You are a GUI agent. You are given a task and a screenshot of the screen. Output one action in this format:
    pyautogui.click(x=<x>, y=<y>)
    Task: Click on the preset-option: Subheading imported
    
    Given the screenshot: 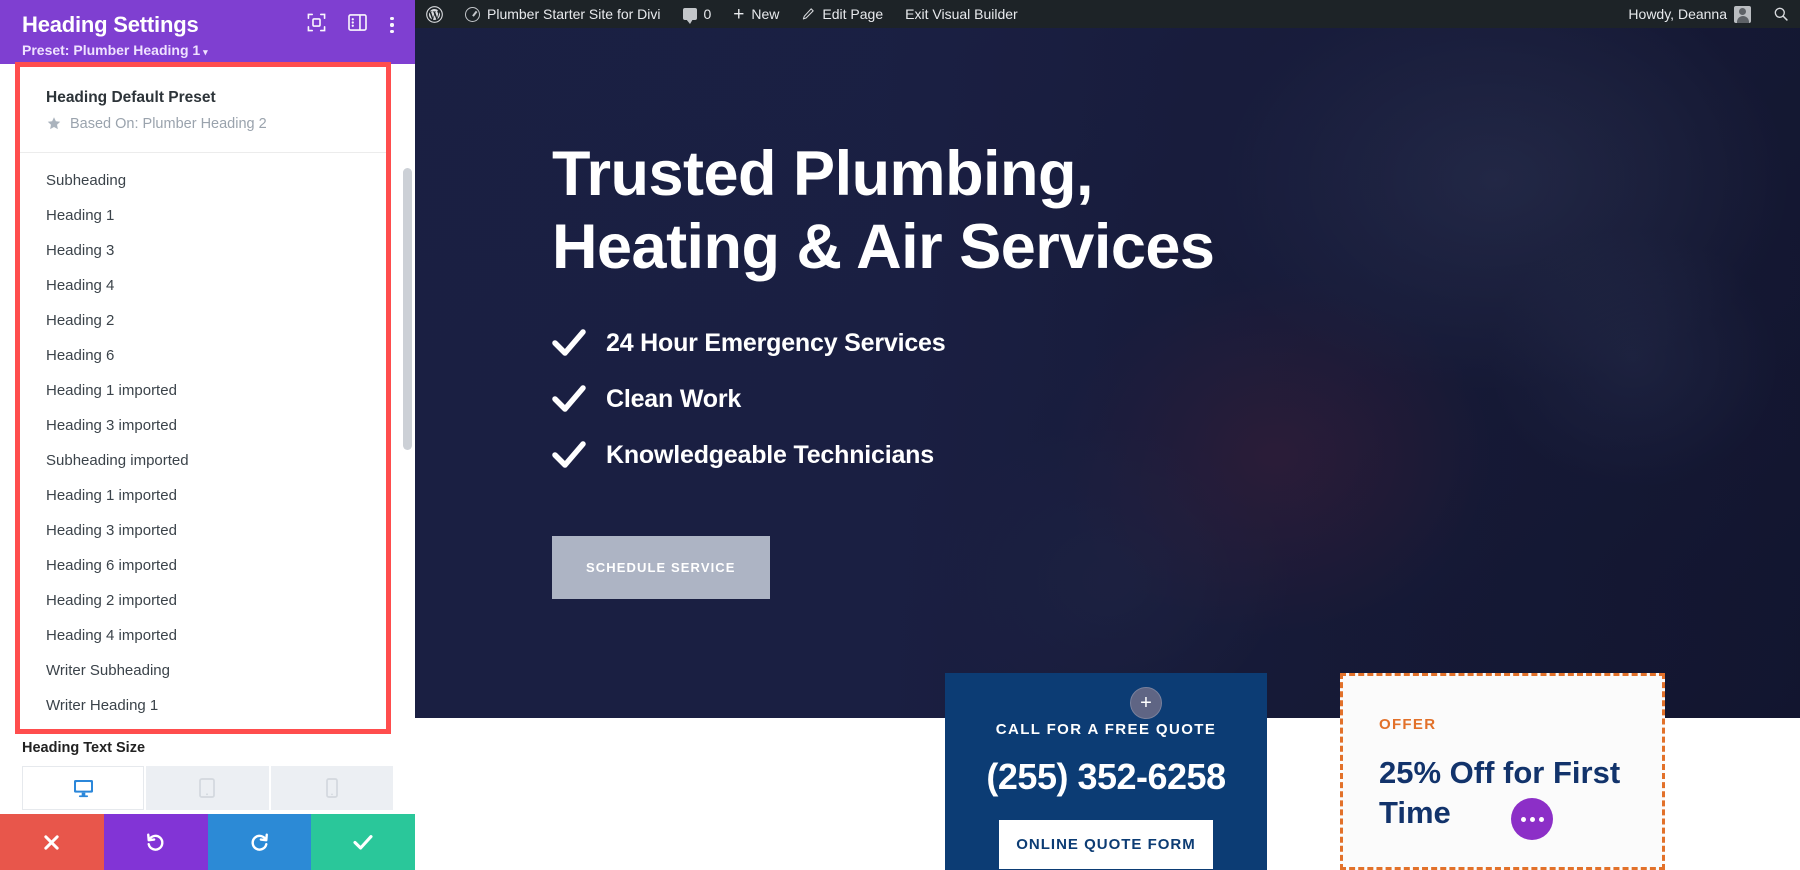 What is the action you would take?
    pyautogui.click(x=203, y=460)
    